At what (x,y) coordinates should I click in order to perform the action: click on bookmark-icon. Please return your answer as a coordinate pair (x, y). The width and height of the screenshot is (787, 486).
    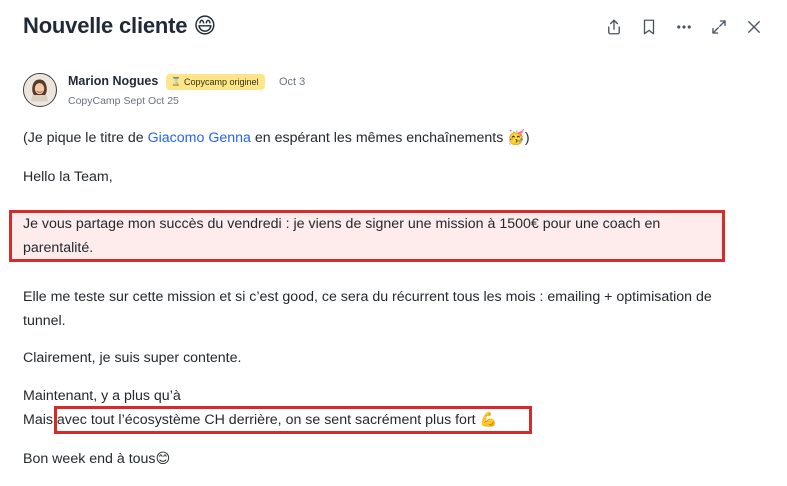
    Looking at the image, I should click on (649, 27).